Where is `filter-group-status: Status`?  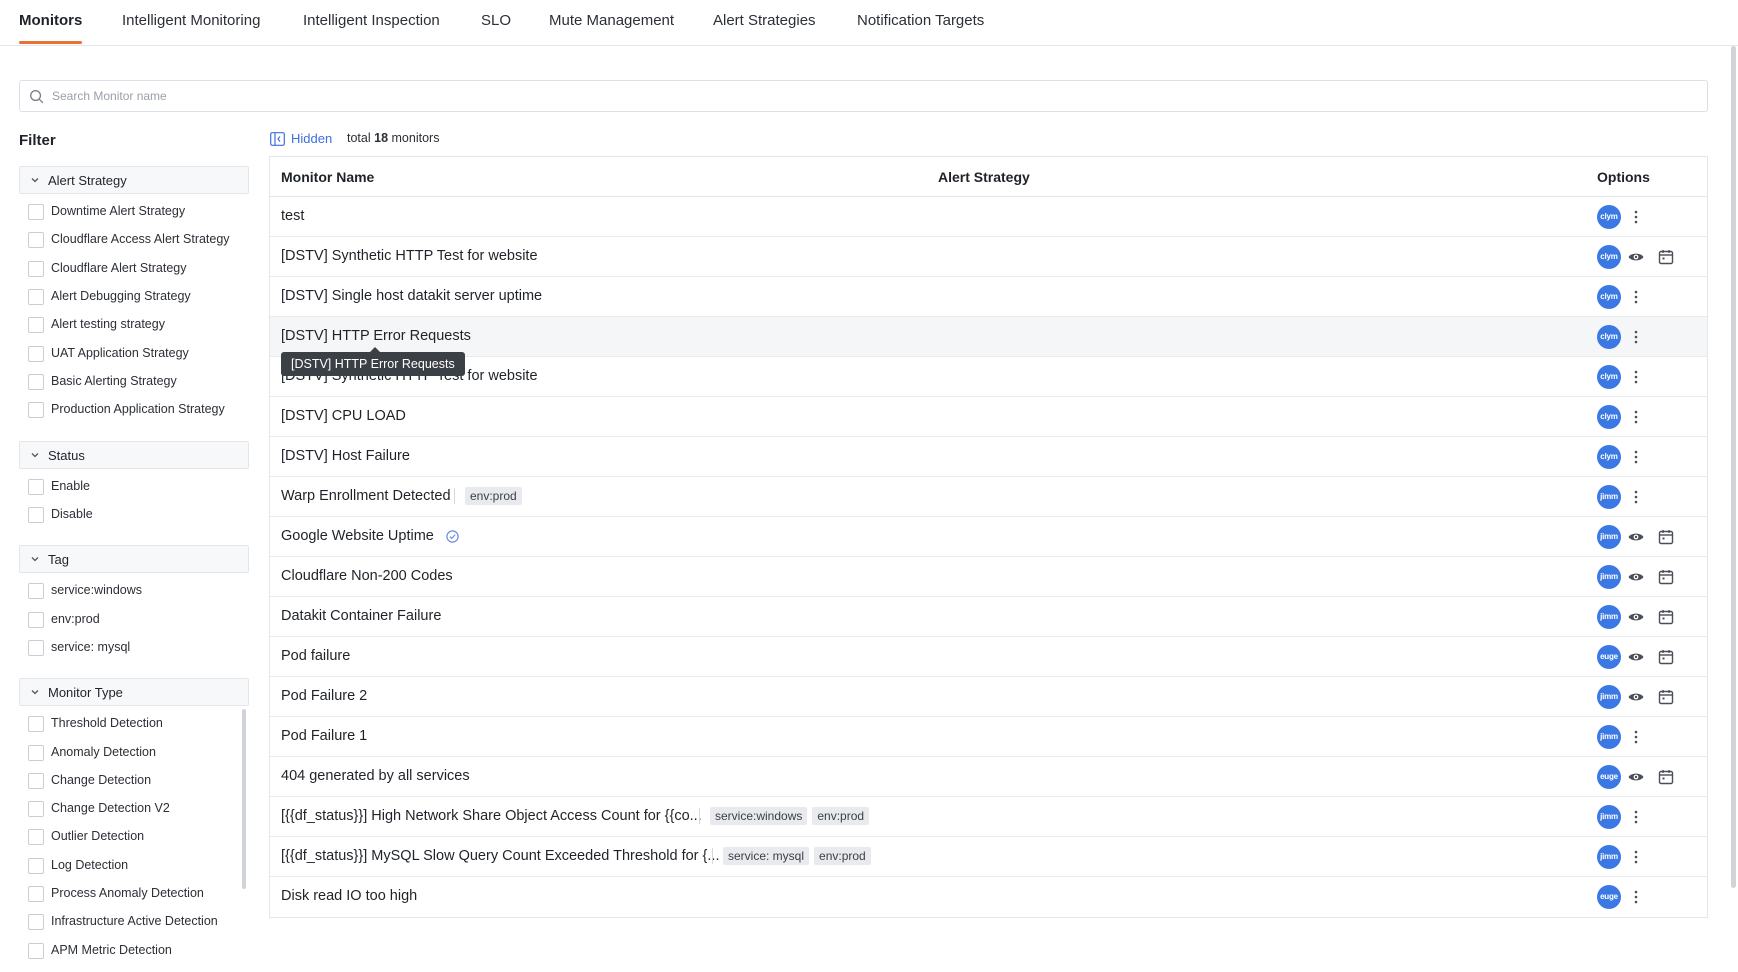
filter-group-status: Status is located at coordinates (134, 455).